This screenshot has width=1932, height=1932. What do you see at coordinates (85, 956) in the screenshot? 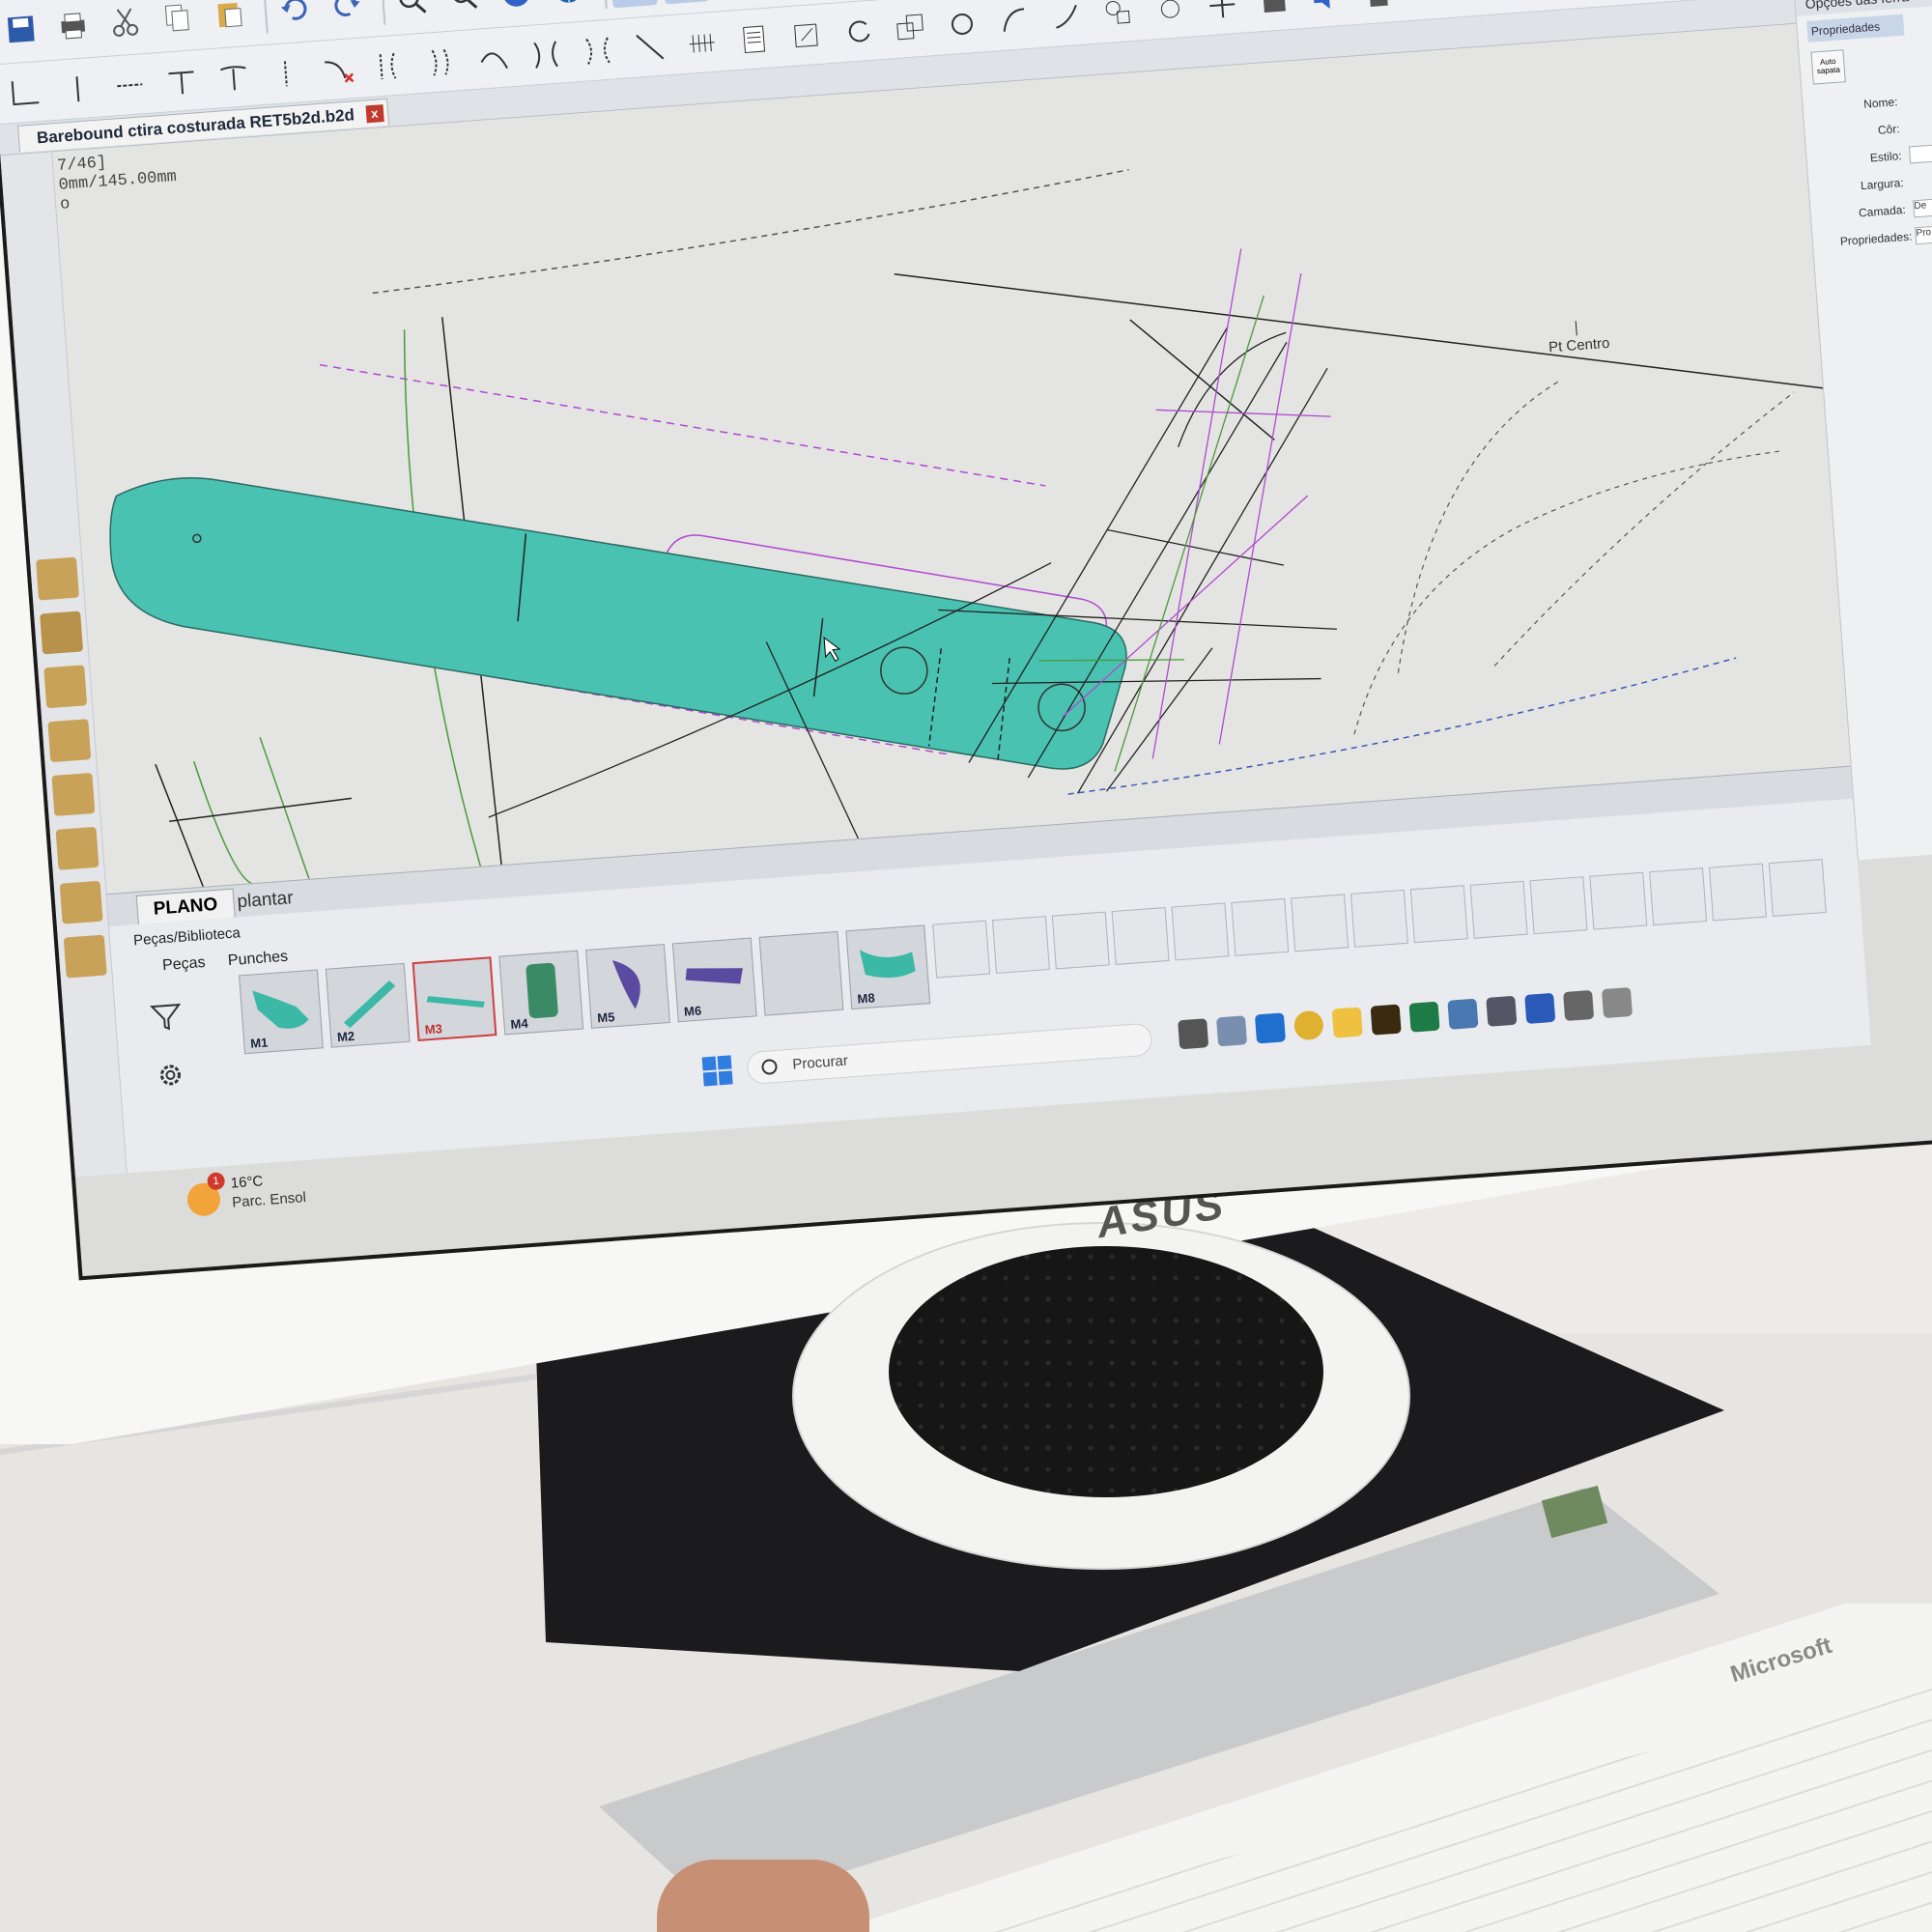
I see `piece-insert-icon` at bounding box center [85, 956].